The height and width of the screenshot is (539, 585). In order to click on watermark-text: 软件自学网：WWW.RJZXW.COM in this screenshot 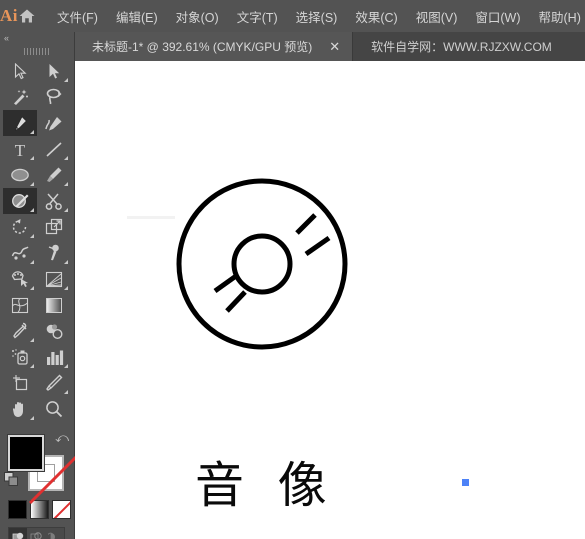, I will do `click(461, 47)`.